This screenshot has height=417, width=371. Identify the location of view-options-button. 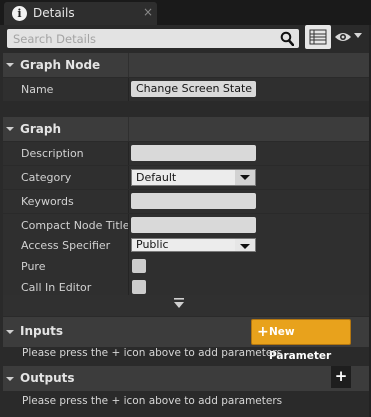
(318, 37).